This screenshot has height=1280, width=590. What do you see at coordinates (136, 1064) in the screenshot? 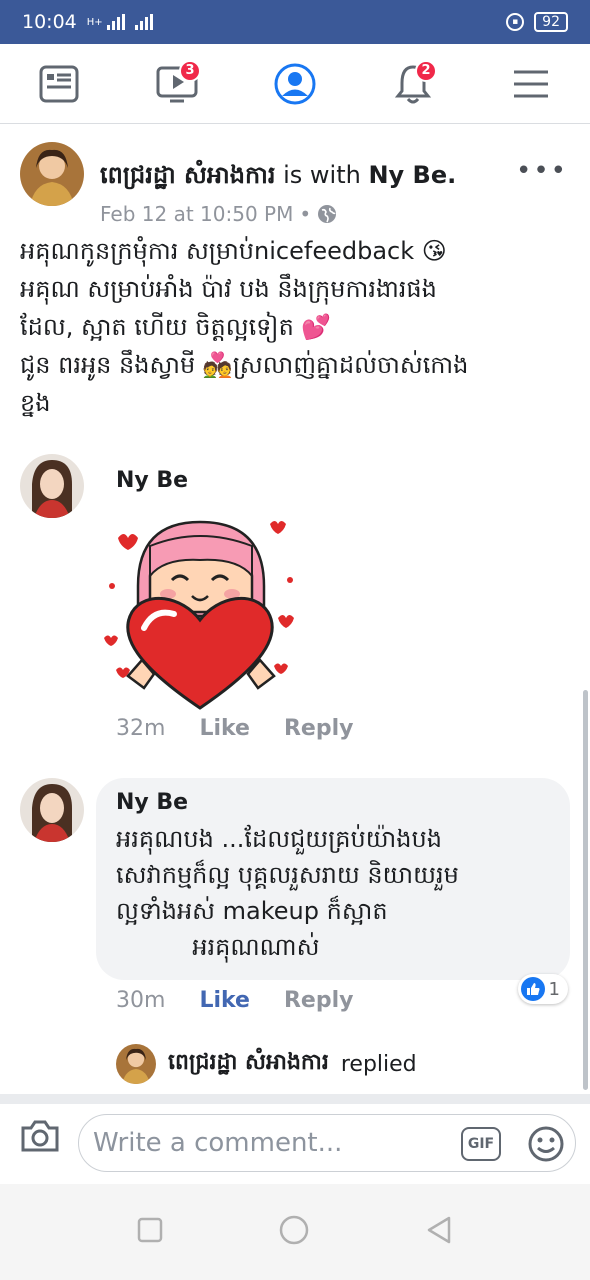
I see `reply-author-avatar` at bounding box center [136, 1064].